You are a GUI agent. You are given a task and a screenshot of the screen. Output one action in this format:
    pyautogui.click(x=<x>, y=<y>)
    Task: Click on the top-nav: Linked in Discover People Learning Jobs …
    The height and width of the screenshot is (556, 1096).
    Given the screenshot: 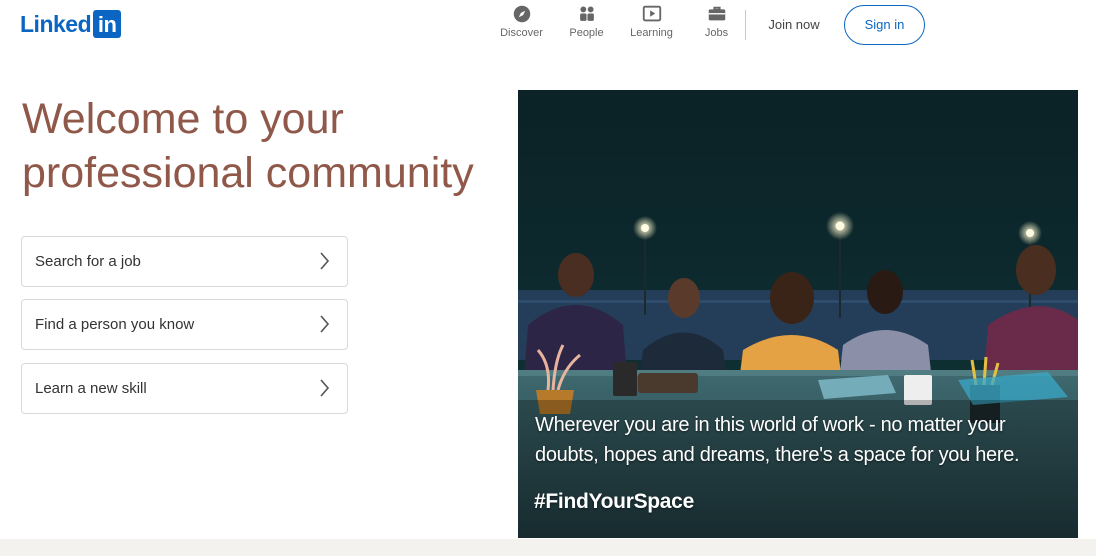 What is the action you would take?
    pyautogui.click(x=548, y=30)
    